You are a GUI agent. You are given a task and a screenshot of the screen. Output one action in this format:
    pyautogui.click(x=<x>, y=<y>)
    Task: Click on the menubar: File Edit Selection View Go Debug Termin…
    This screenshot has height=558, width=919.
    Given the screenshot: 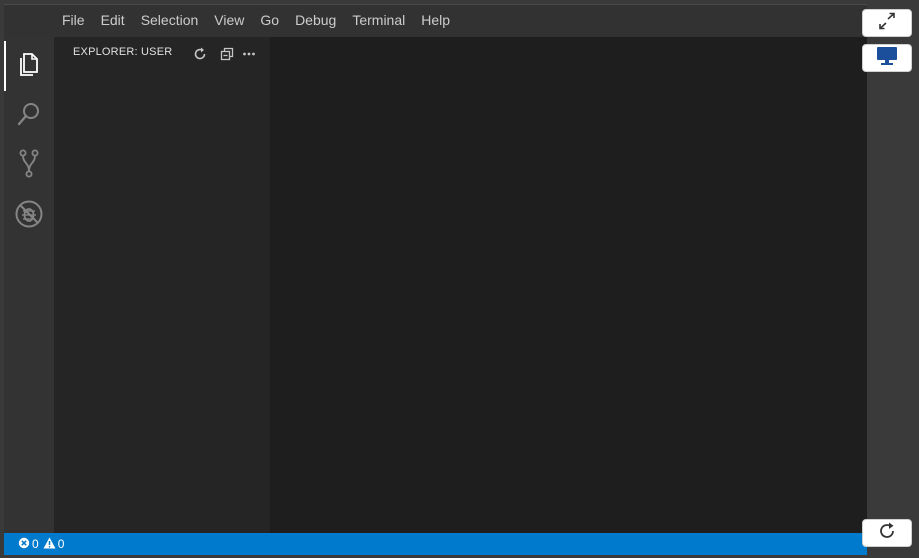 What is the action you would take?
    pyautogui.click(x=435, y=21)
    